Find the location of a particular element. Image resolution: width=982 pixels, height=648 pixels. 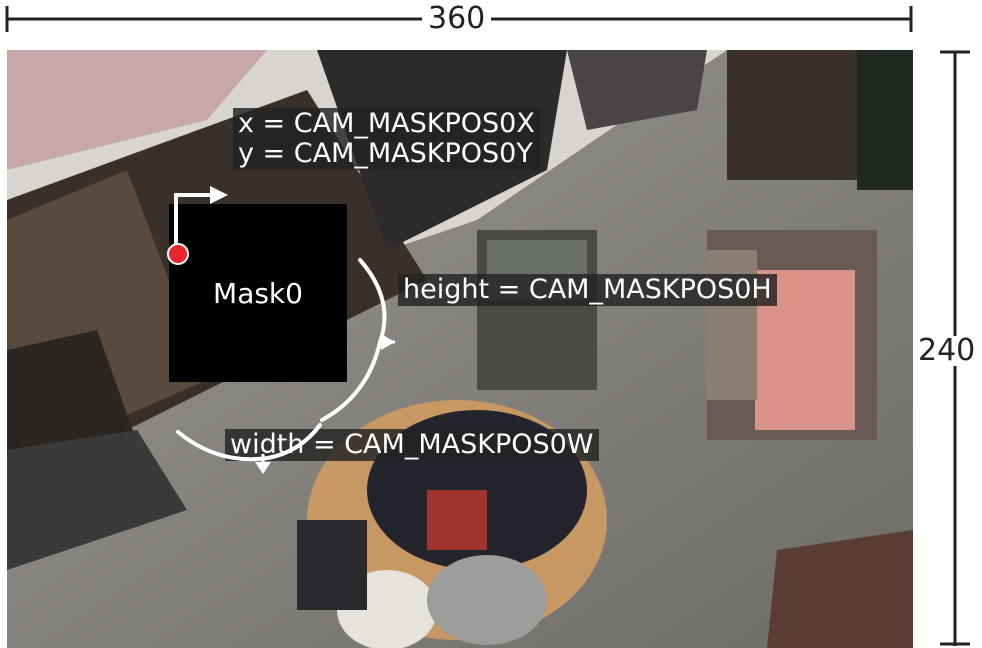

width-bracket-path is located at coordinates (249, 442).